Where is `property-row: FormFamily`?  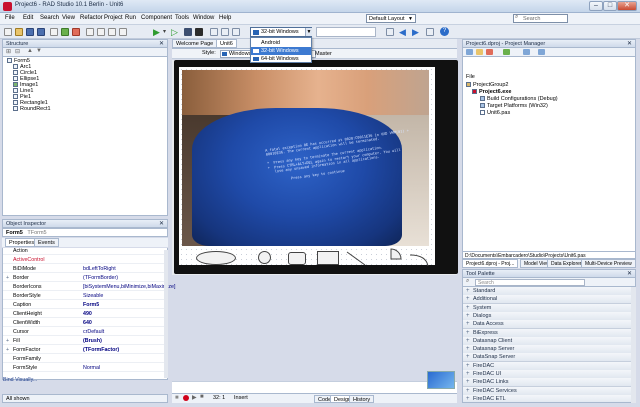 property-row: FormFamily is located at coordinates (84, 359).